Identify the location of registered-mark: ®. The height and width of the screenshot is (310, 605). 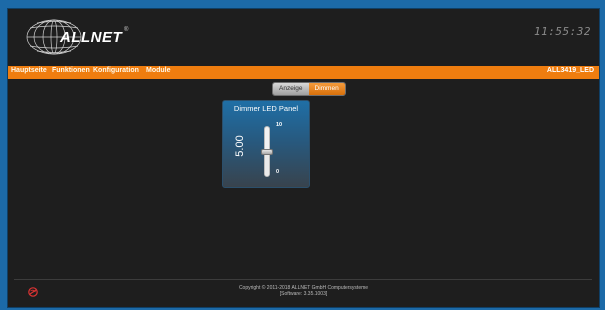
(126, 30).